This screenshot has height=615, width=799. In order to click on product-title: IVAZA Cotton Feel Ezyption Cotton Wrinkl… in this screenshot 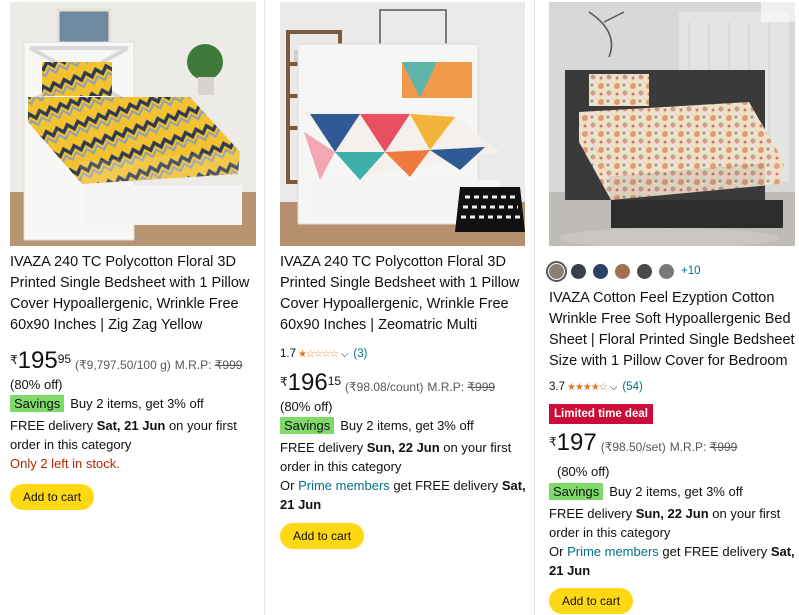, I will do `click(672, 330)`.